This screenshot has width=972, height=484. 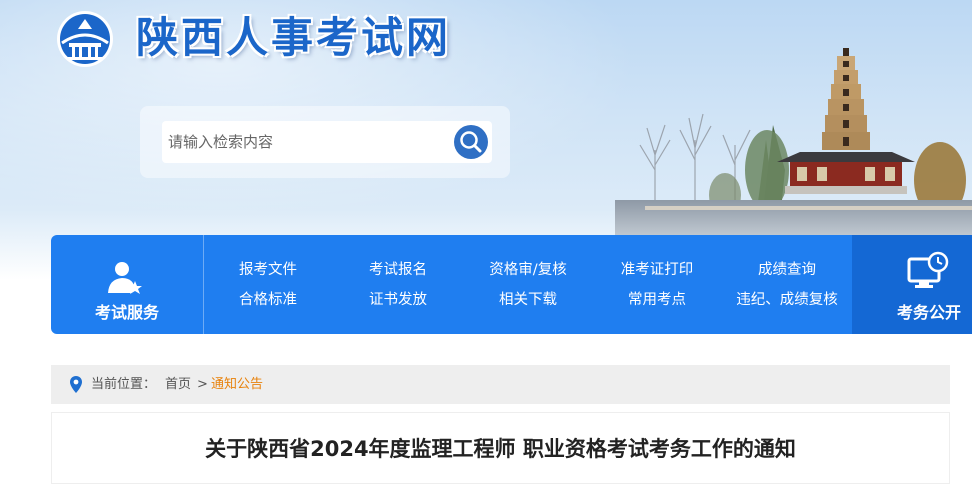 I want to click on pagoda-scenery-image, so click(x=793, y=144).